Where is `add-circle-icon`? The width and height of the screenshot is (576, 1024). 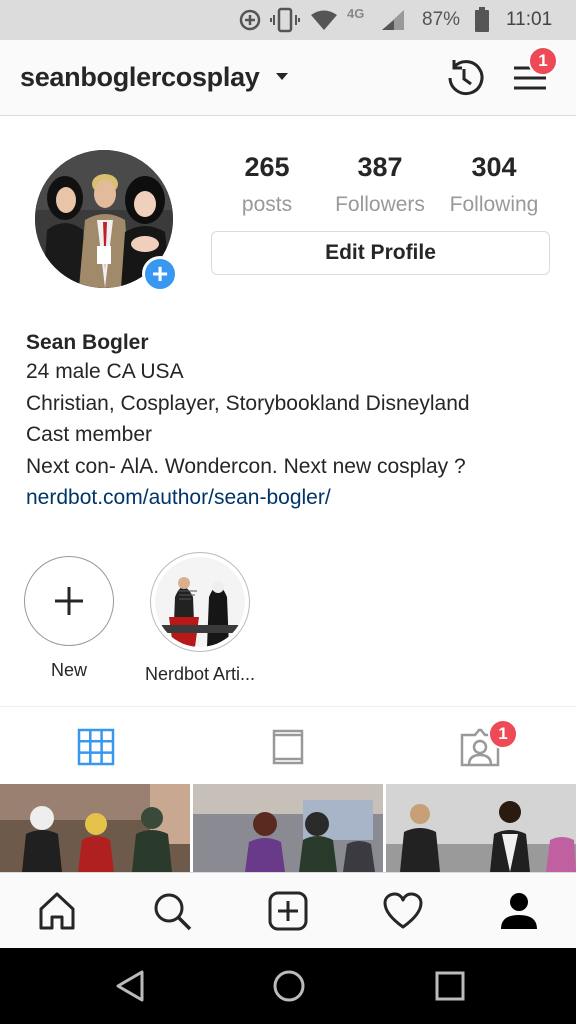 add-circle-icon is located at coordinates (250, 20).